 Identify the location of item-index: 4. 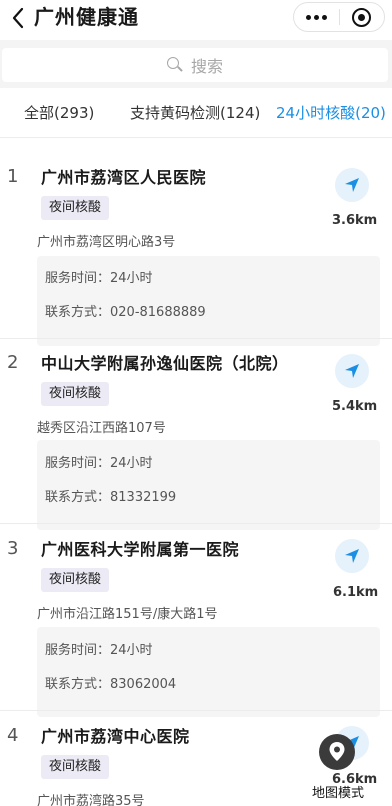
(13, 735).